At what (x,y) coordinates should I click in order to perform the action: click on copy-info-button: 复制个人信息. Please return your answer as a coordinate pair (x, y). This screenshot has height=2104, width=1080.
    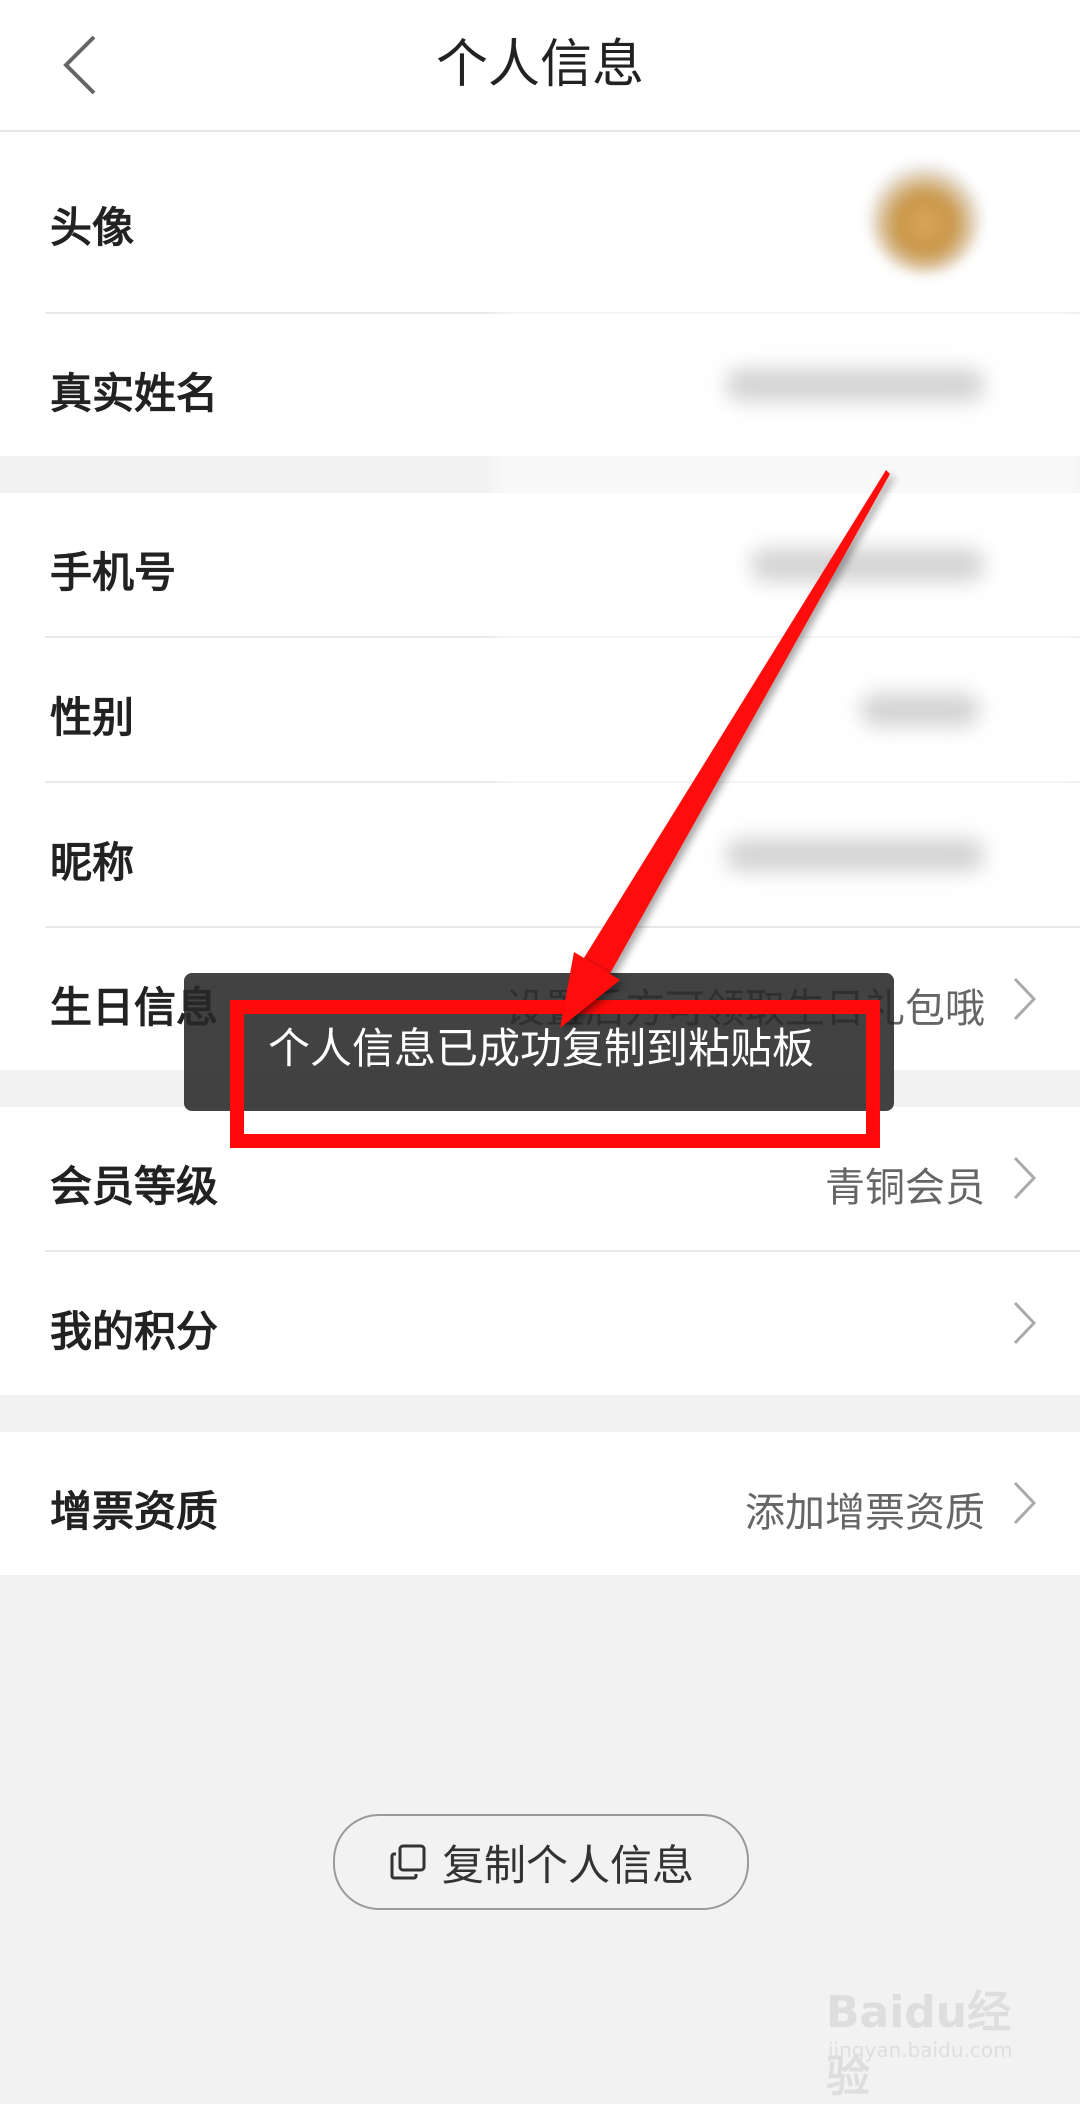
    Looking at the image, I should click on (541, 1862).